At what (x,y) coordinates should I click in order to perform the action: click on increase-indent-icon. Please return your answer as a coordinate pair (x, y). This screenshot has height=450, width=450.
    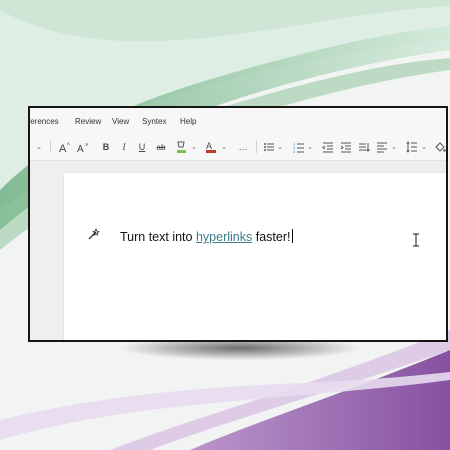
    Looking at the image, I should click on (345, 147).